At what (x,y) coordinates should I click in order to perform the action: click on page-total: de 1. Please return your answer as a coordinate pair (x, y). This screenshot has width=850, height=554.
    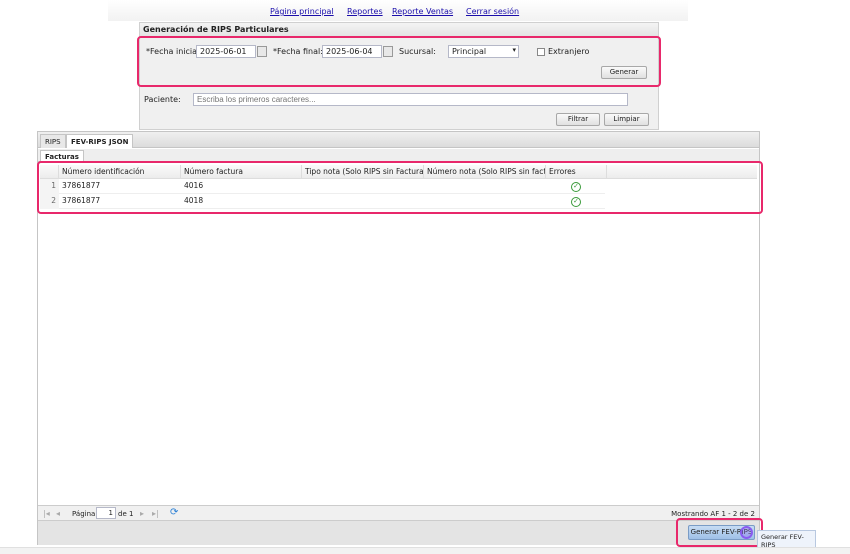
    Looking at the image, I should click on (126, 514).